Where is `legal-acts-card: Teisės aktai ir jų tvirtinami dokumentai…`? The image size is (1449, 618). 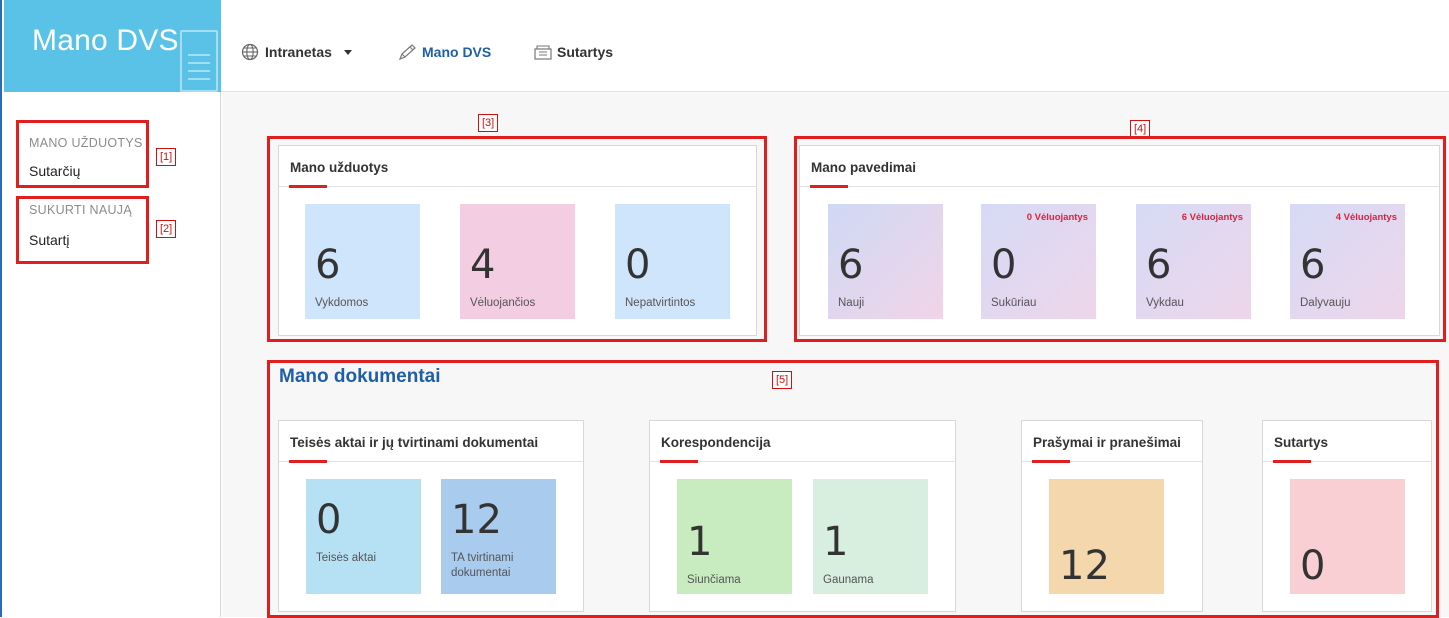 legal-acts-card: Teisės aktai ir jų tvirtinami dokumentai… is located at coordinates (431, 516).